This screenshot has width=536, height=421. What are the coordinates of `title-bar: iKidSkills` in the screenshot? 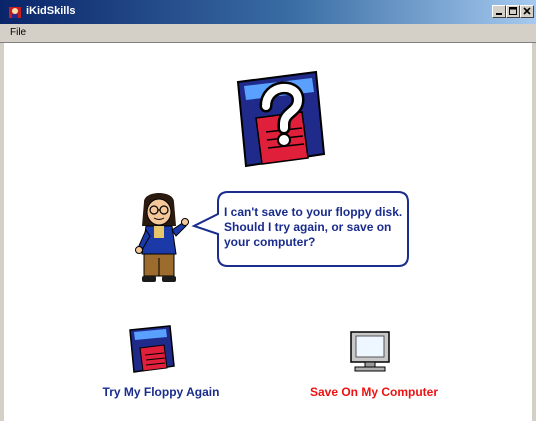 It's located at (268, 12).